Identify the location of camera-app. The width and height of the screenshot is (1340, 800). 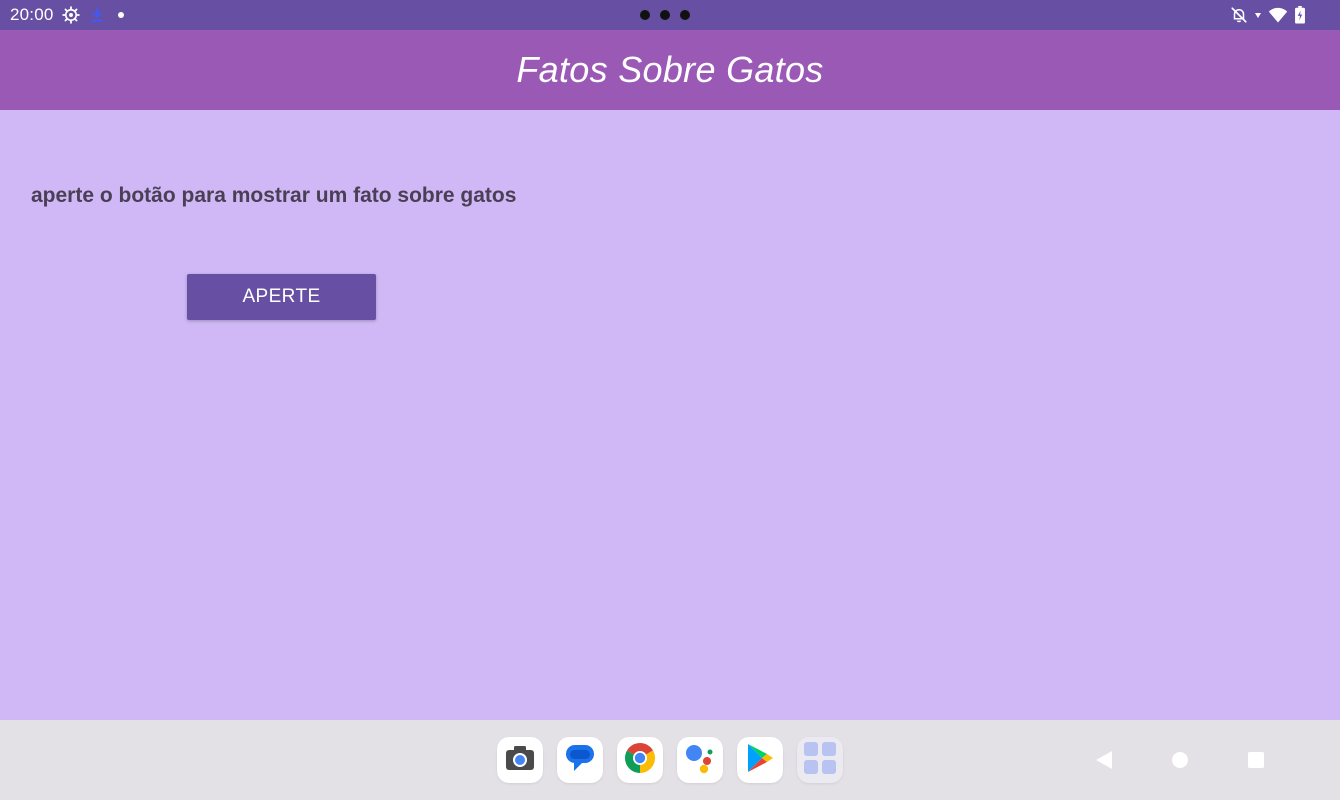
(520, 760).